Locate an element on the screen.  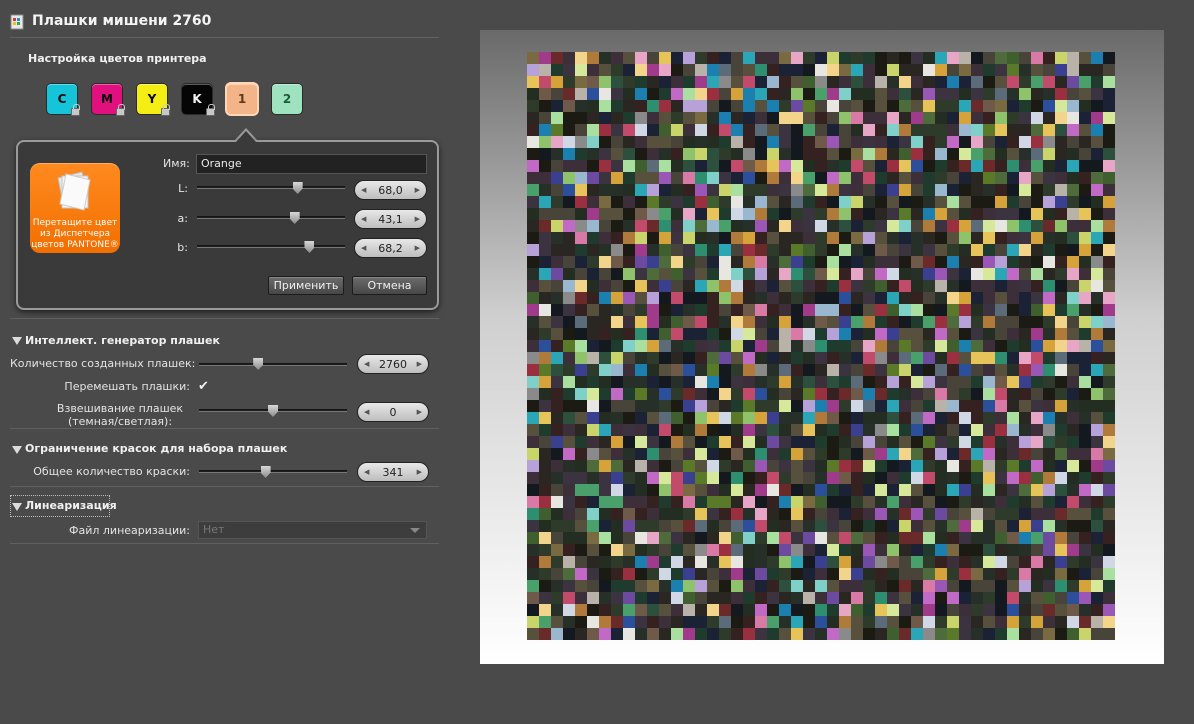
b-value-stepper: ◀ 68,2 ▶ is located at coordinates (390, 248).